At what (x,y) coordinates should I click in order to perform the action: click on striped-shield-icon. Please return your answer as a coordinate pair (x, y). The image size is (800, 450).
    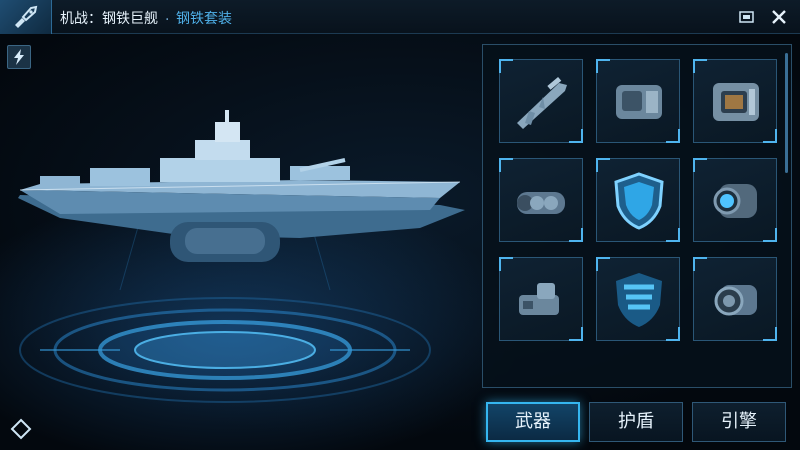
    Looking at the image, I should click on (639, 300).